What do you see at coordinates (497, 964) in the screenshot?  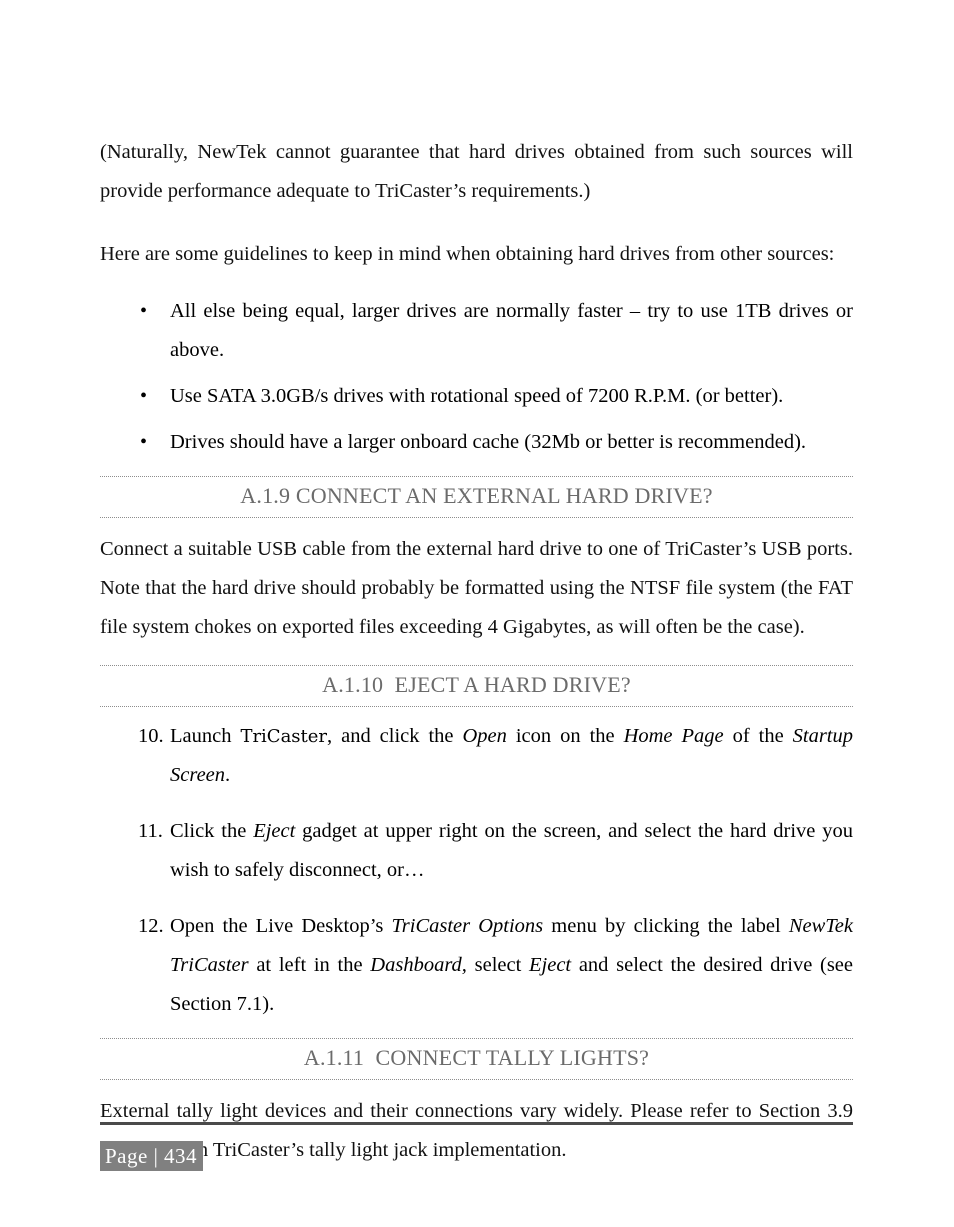 I see `text-run: select` at bounding box center [497, 964].